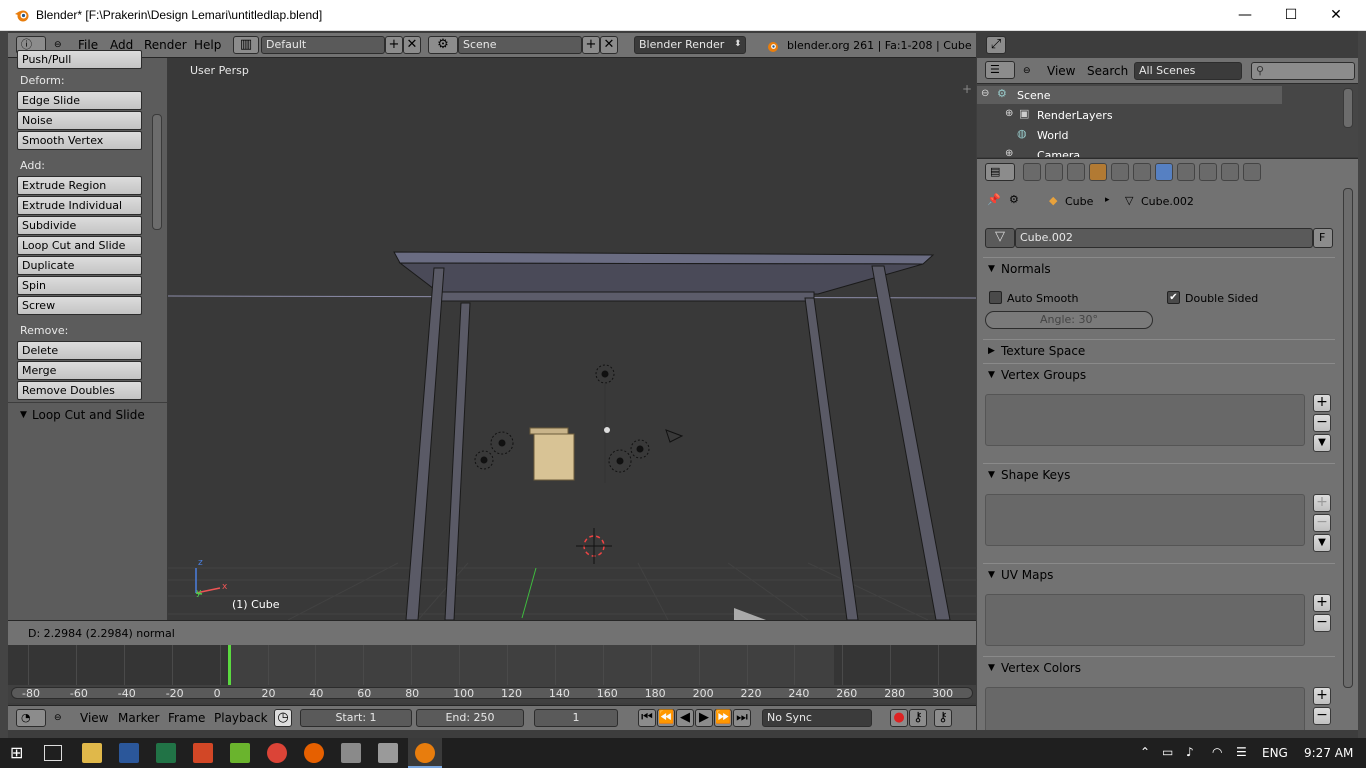 This screenshot has height=768, width=1366. I want to click on play-reverse-button: ◀, so click(685, 718).